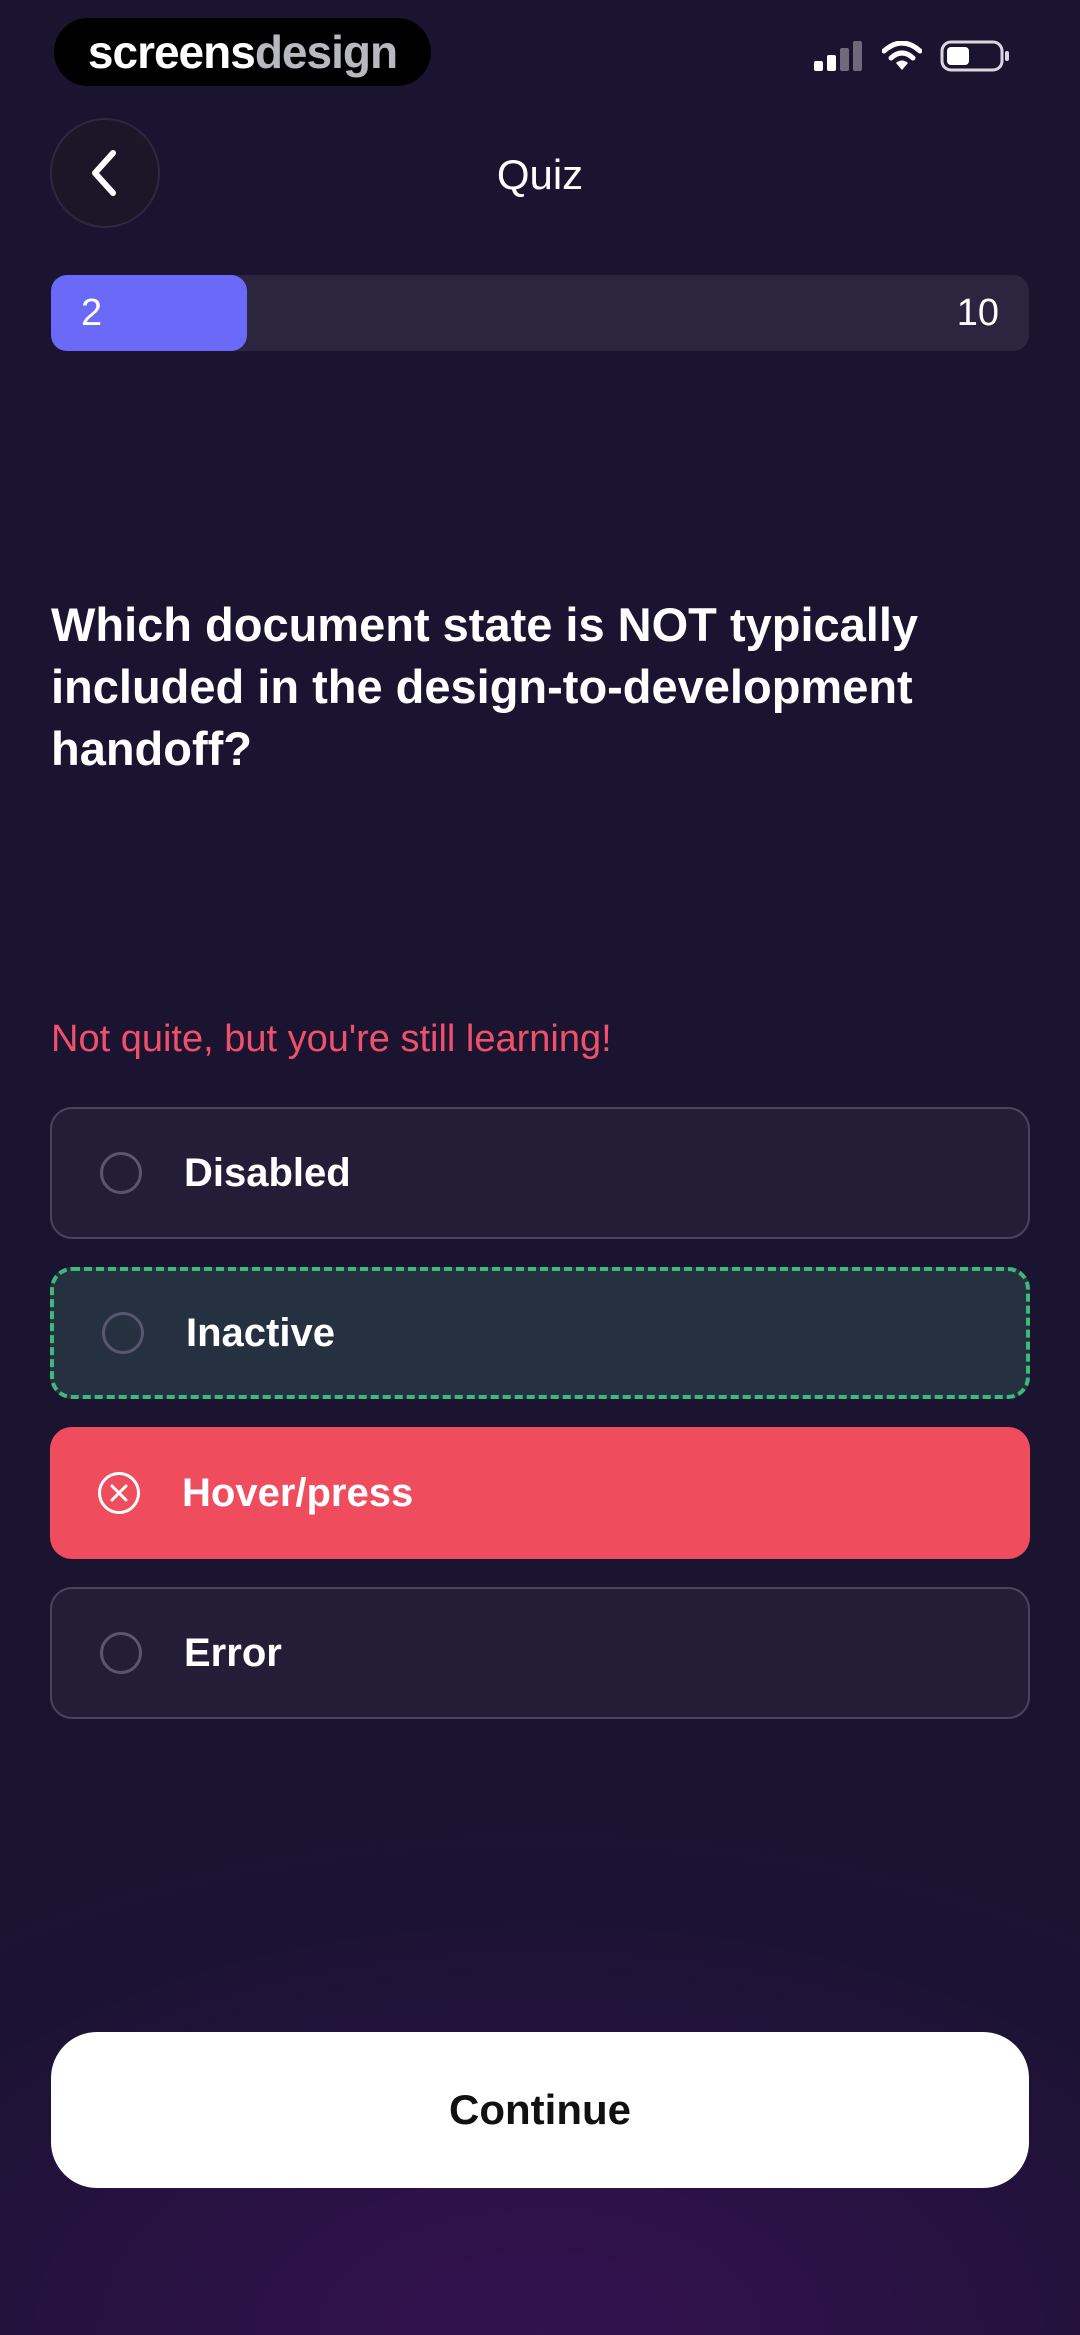 The width and height of the screenshot is (1080, 2335). Describe the element at coordinates (233, 1652) in the screenshot. I see `answer-option-label: Error` at that location.